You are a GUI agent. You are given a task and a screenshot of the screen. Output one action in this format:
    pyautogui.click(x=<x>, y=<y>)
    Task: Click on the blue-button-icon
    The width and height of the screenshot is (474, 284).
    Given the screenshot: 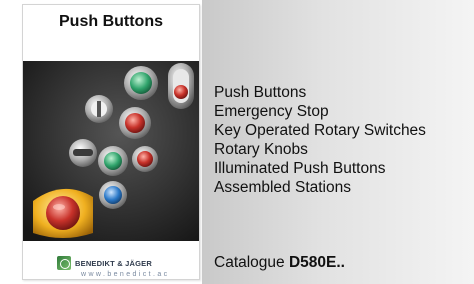 What is the action you would take?
    pyautogui.click(x=113, y=195)
    